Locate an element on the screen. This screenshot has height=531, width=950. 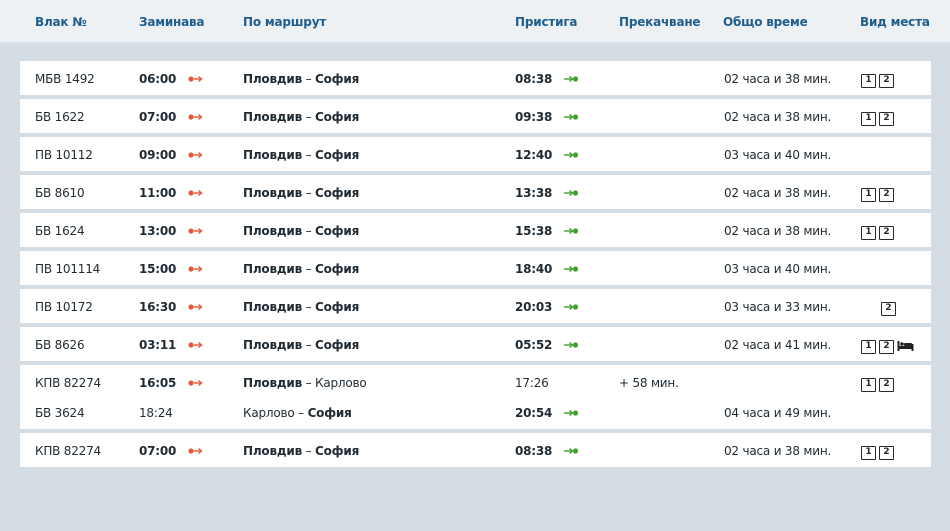
sleeper-bed-icon is located at coordinates (905, 346).